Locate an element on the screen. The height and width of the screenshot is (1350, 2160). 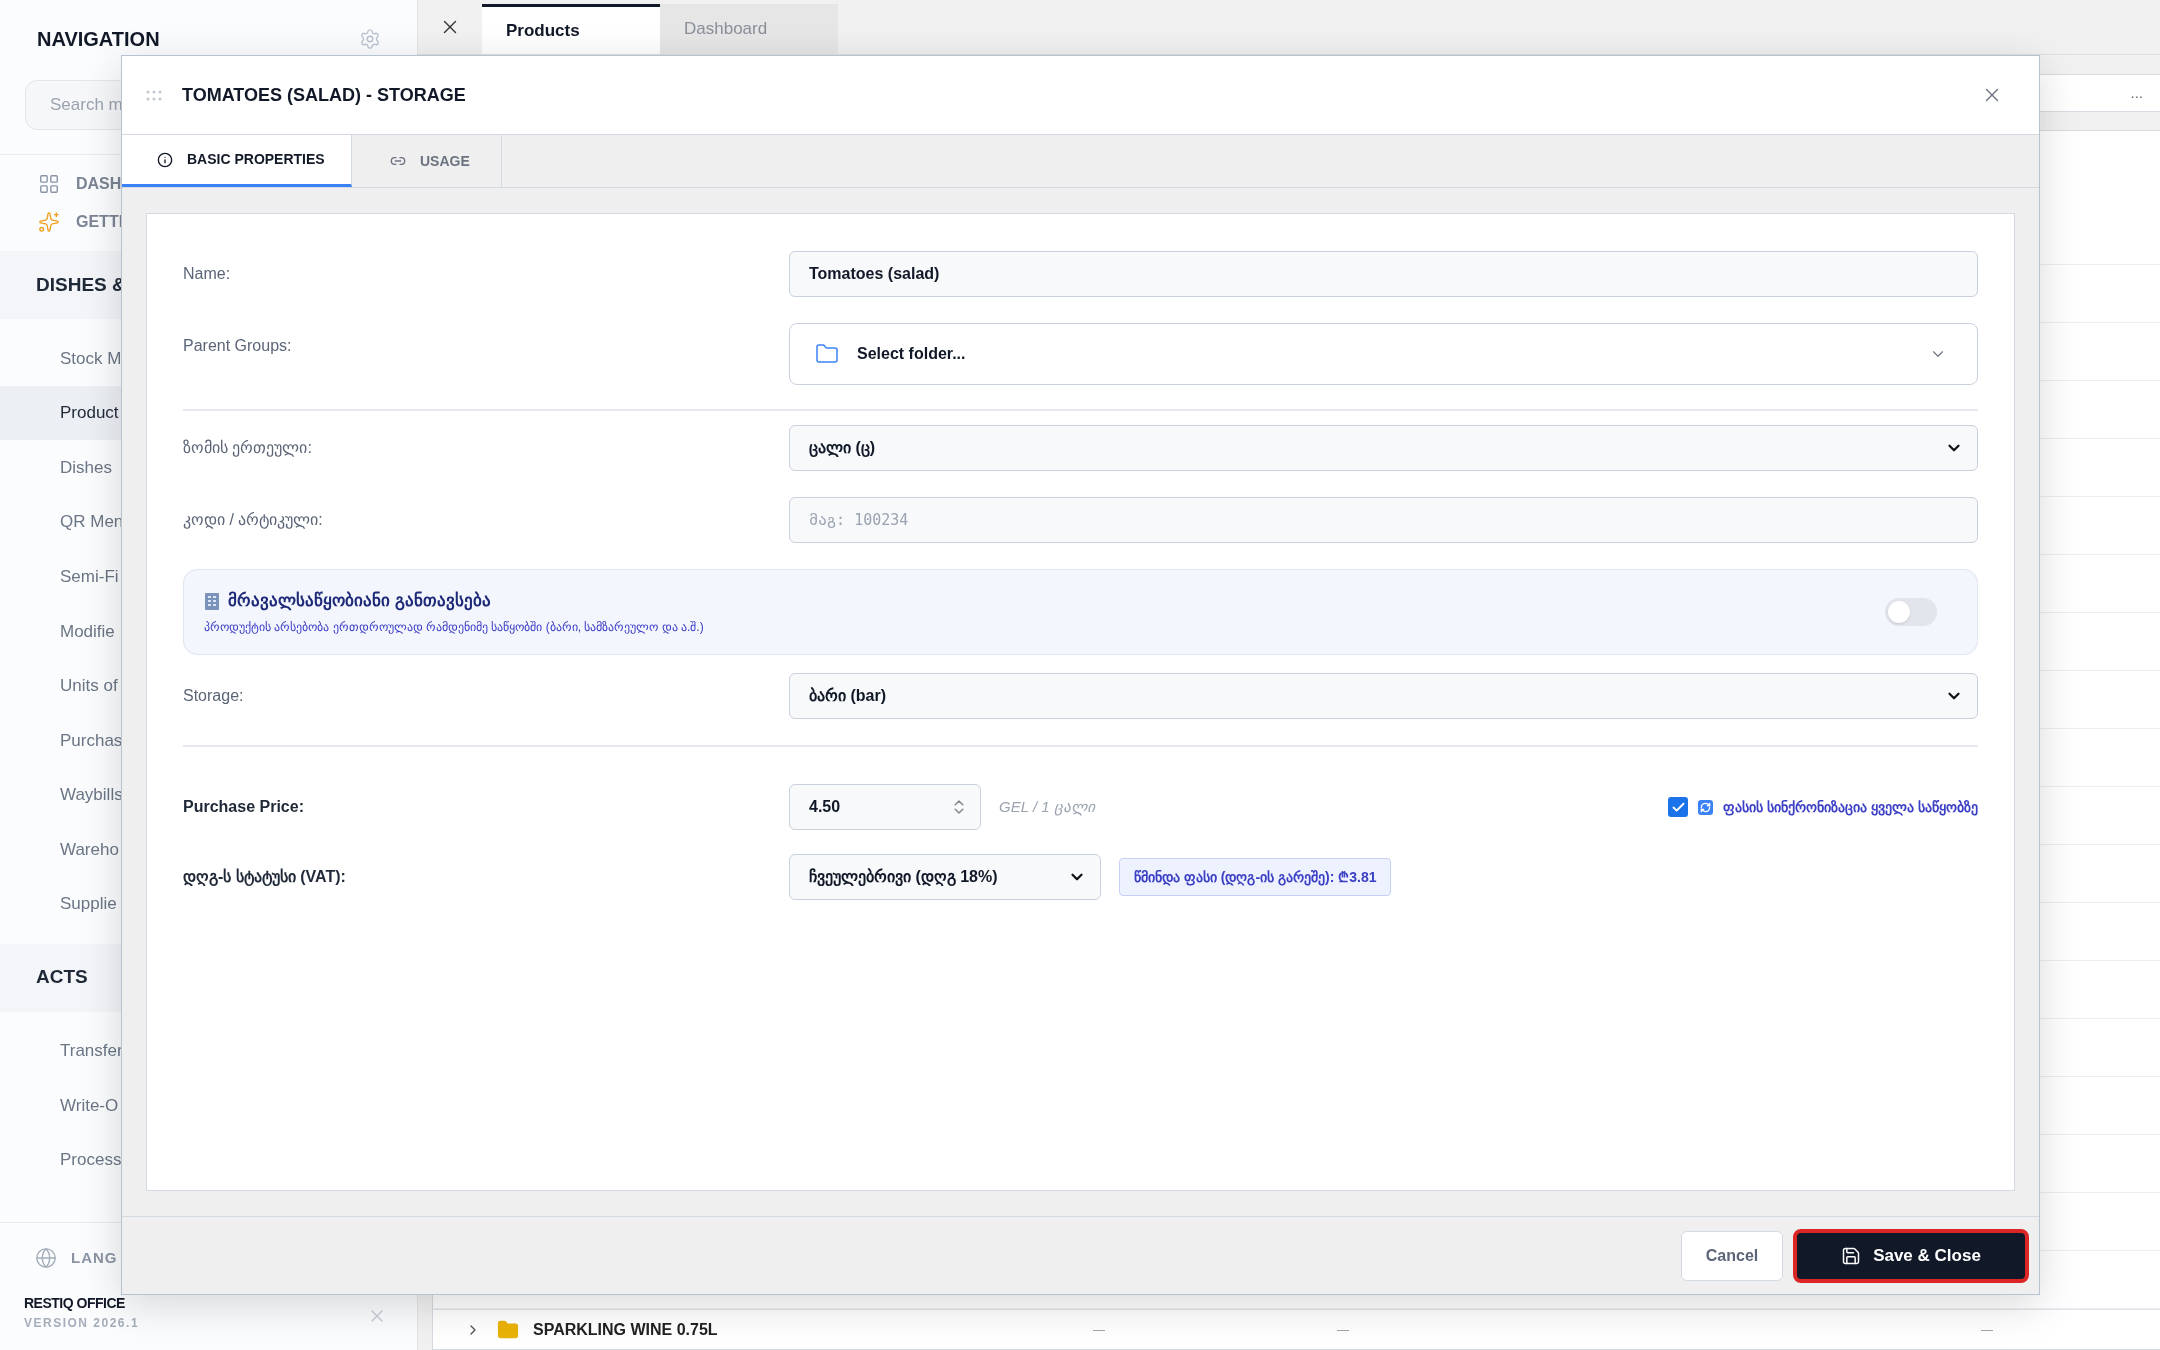
name-field: Tomatoes (salad) is located at coordinates (1383, 274).